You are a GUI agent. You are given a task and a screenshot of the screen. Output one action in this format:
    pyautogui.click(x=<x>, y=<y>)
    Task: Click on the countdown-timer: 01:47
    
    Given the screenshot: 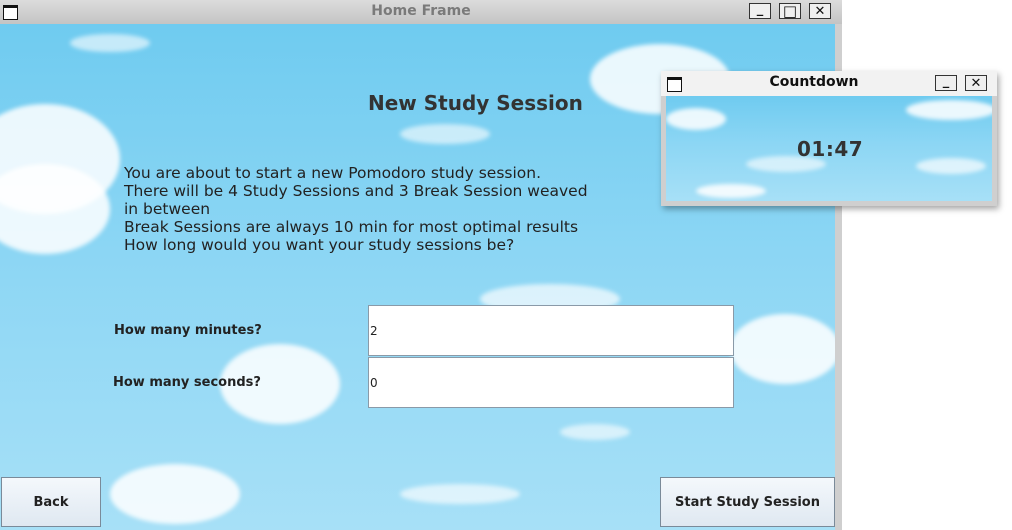 What is the action you would take?
    pyautogui.click(x=830, y=149)
    